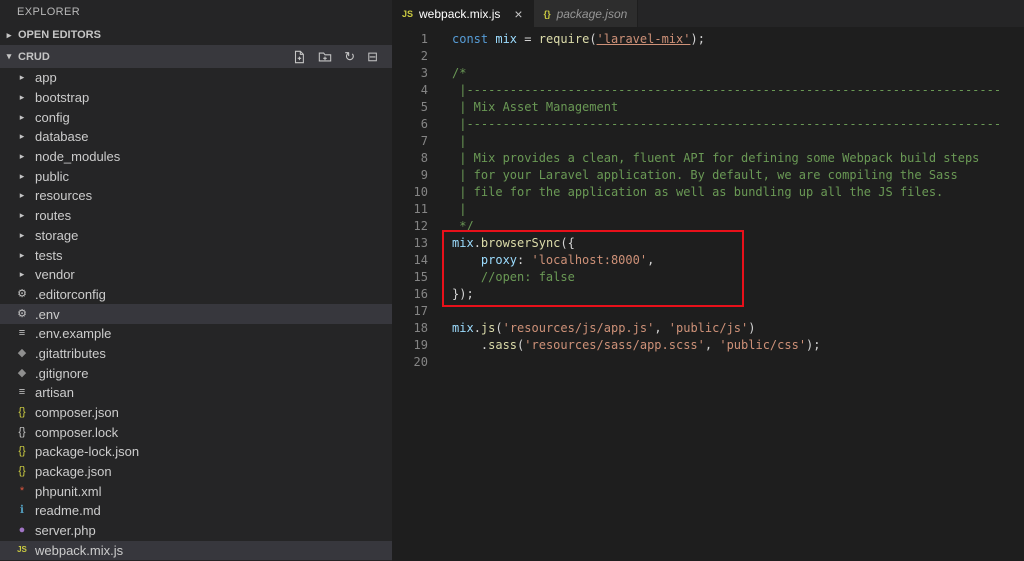  I want to click on code-line-12: 12 */, so click(708, 226).